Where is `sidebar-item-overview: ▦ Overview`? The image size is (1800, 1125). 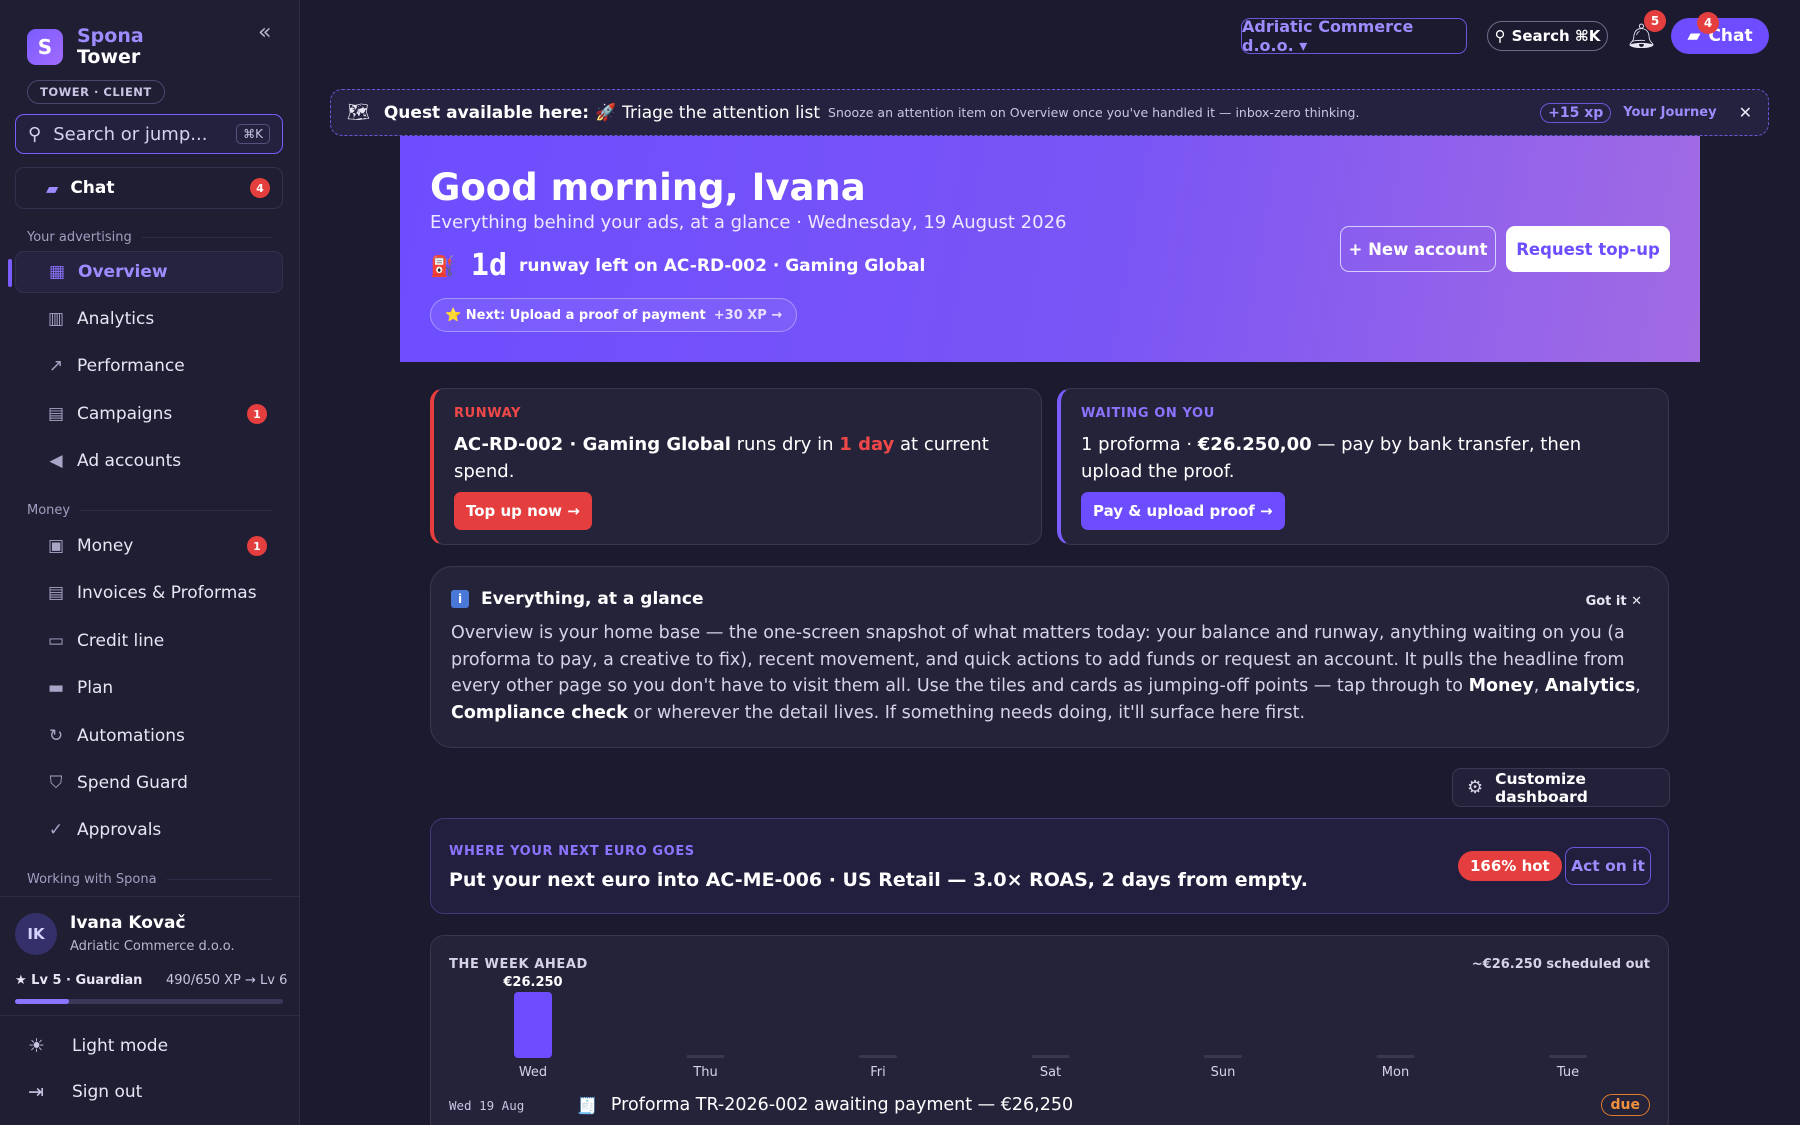 sidebar-item-overview: ▦ Overview is located at coordinates (149, 272).